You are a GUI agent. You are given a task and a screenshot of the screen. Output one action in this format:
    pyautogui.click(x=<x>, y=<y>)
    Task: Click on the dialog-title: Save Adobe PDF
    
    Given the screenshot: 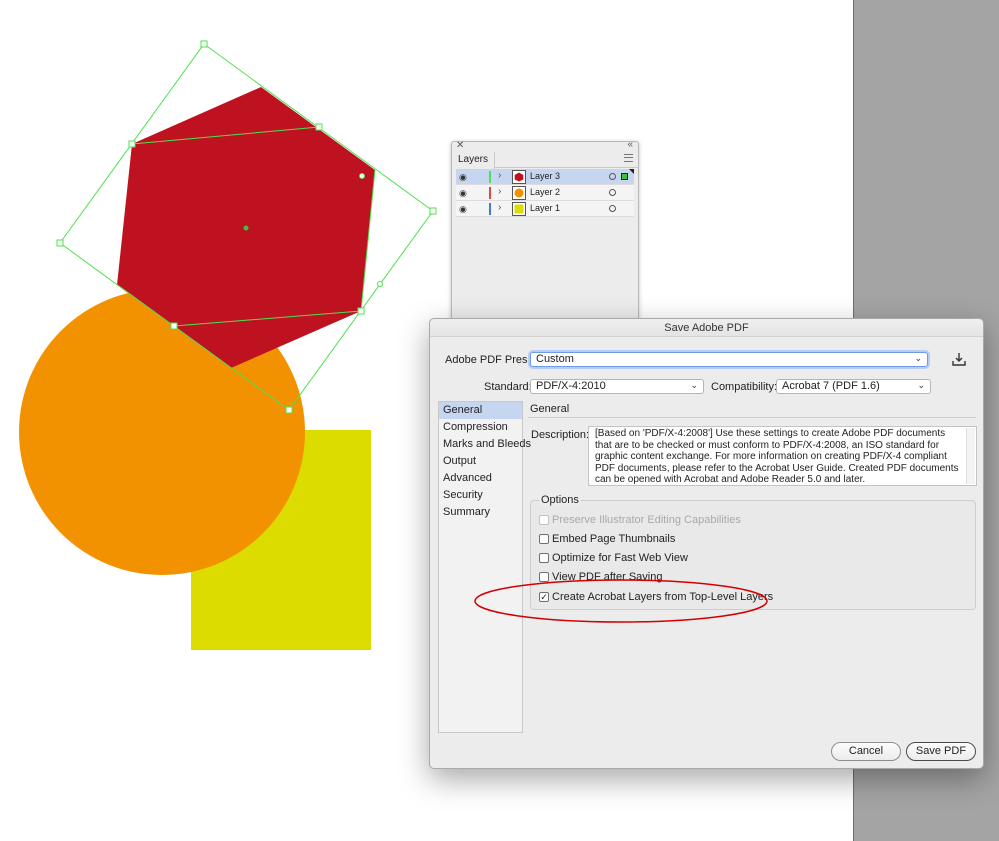 What is the action you would take?
    pyautogui.click(x=706, y=328)
    